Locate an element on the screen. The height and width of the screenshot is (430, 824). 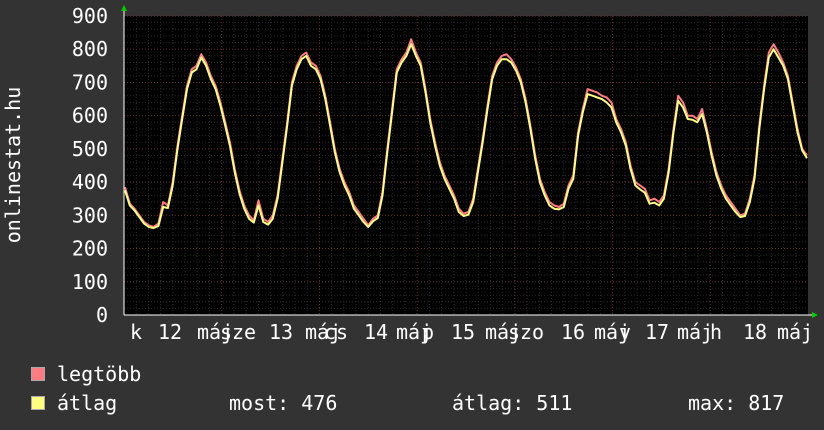
x-tick-label: h is located at coordinates (716, 332).